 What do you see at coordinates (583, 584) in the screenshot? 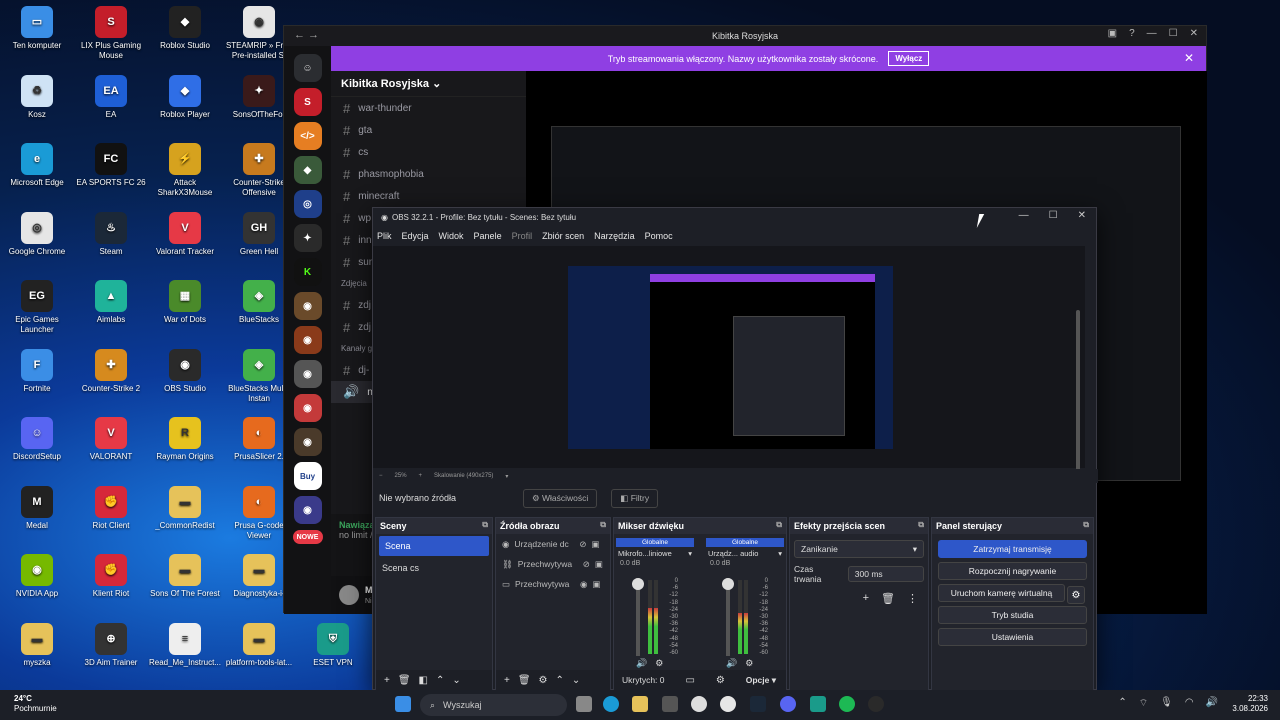
I see `eye-icon: ◉` at bounding box center [583, 584].